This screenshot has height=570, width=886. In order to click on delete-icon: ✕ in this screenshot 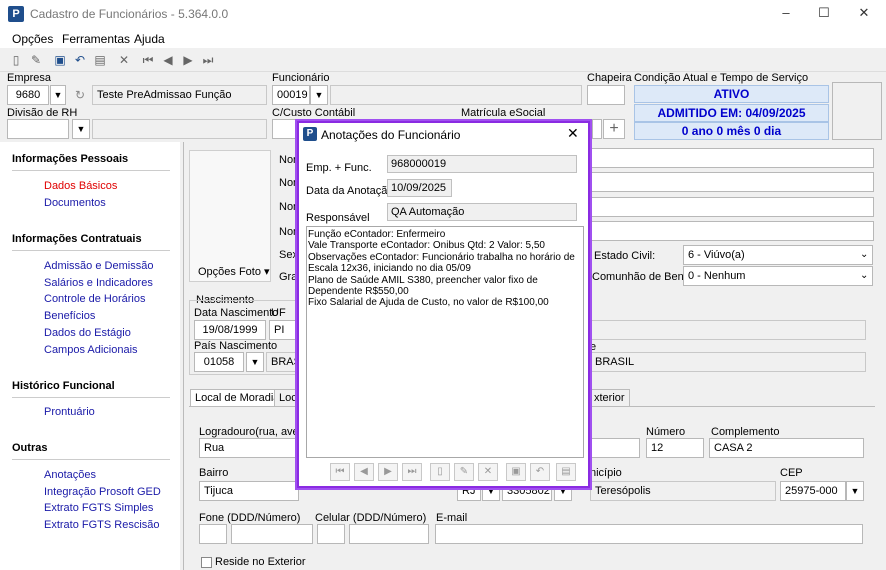, I will do `click(124, 60)`.